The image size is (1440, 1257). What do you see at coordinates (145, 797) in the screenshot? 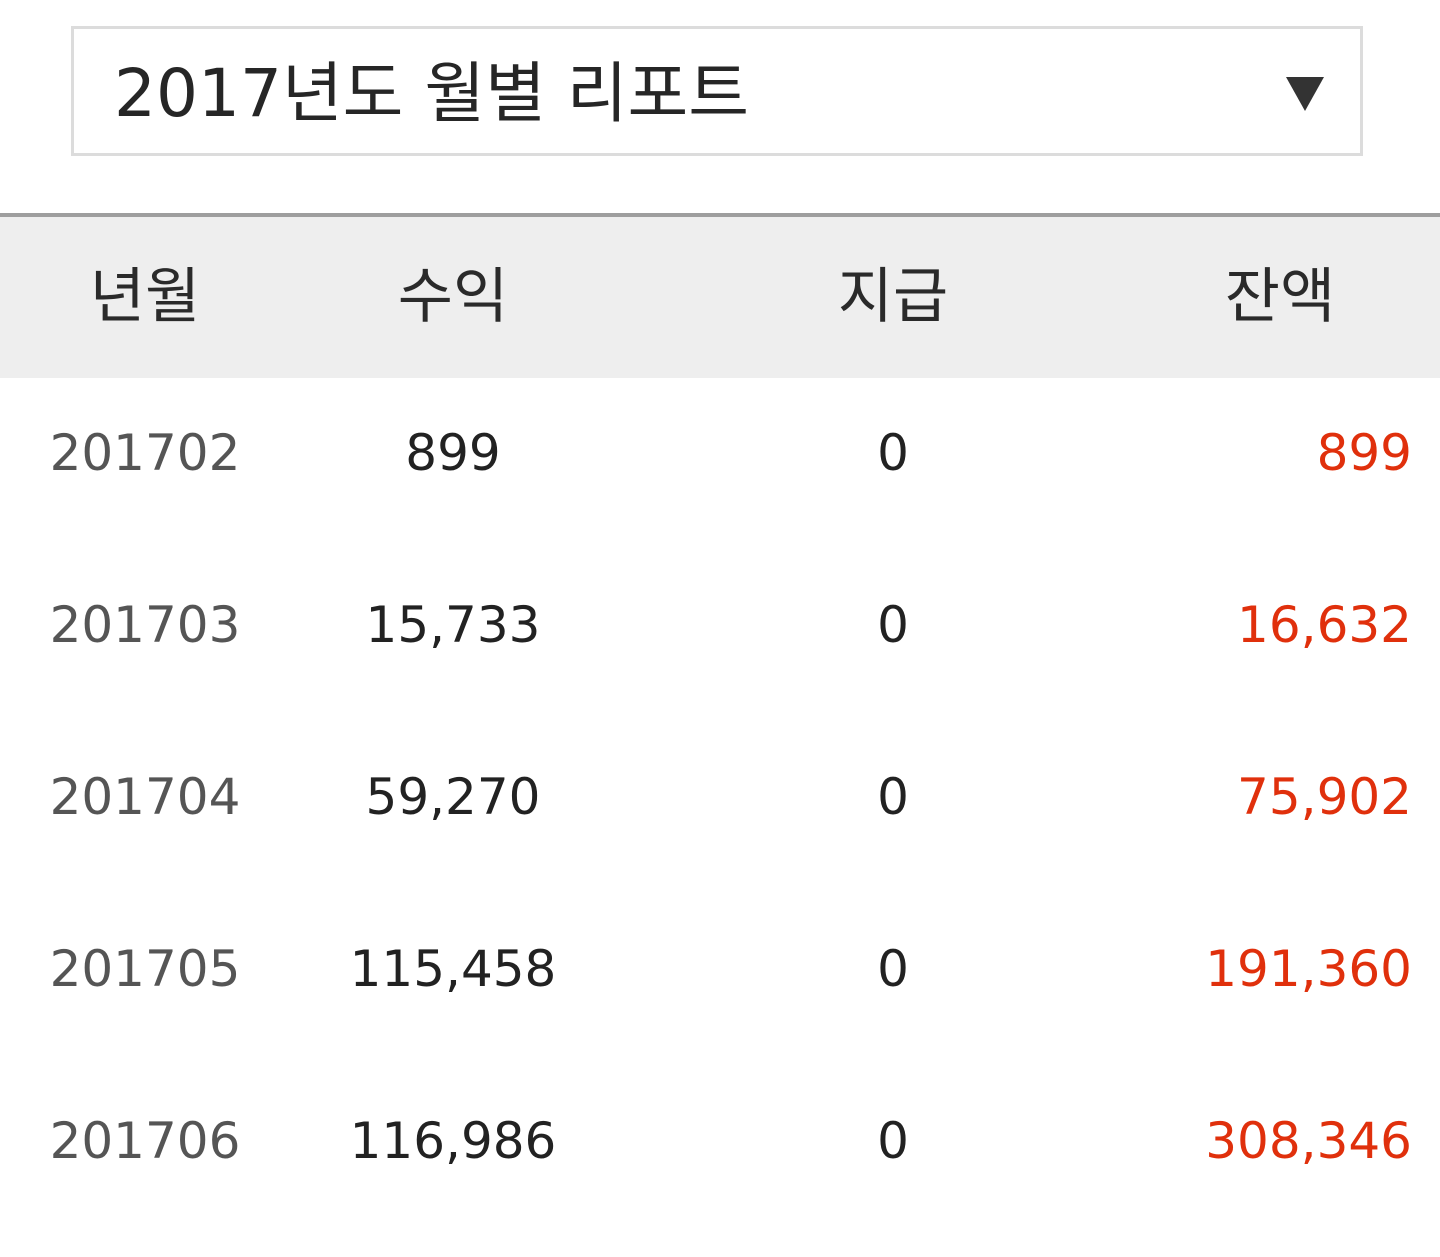
I see `row-month: 201704` at bounding box center [145, 797].